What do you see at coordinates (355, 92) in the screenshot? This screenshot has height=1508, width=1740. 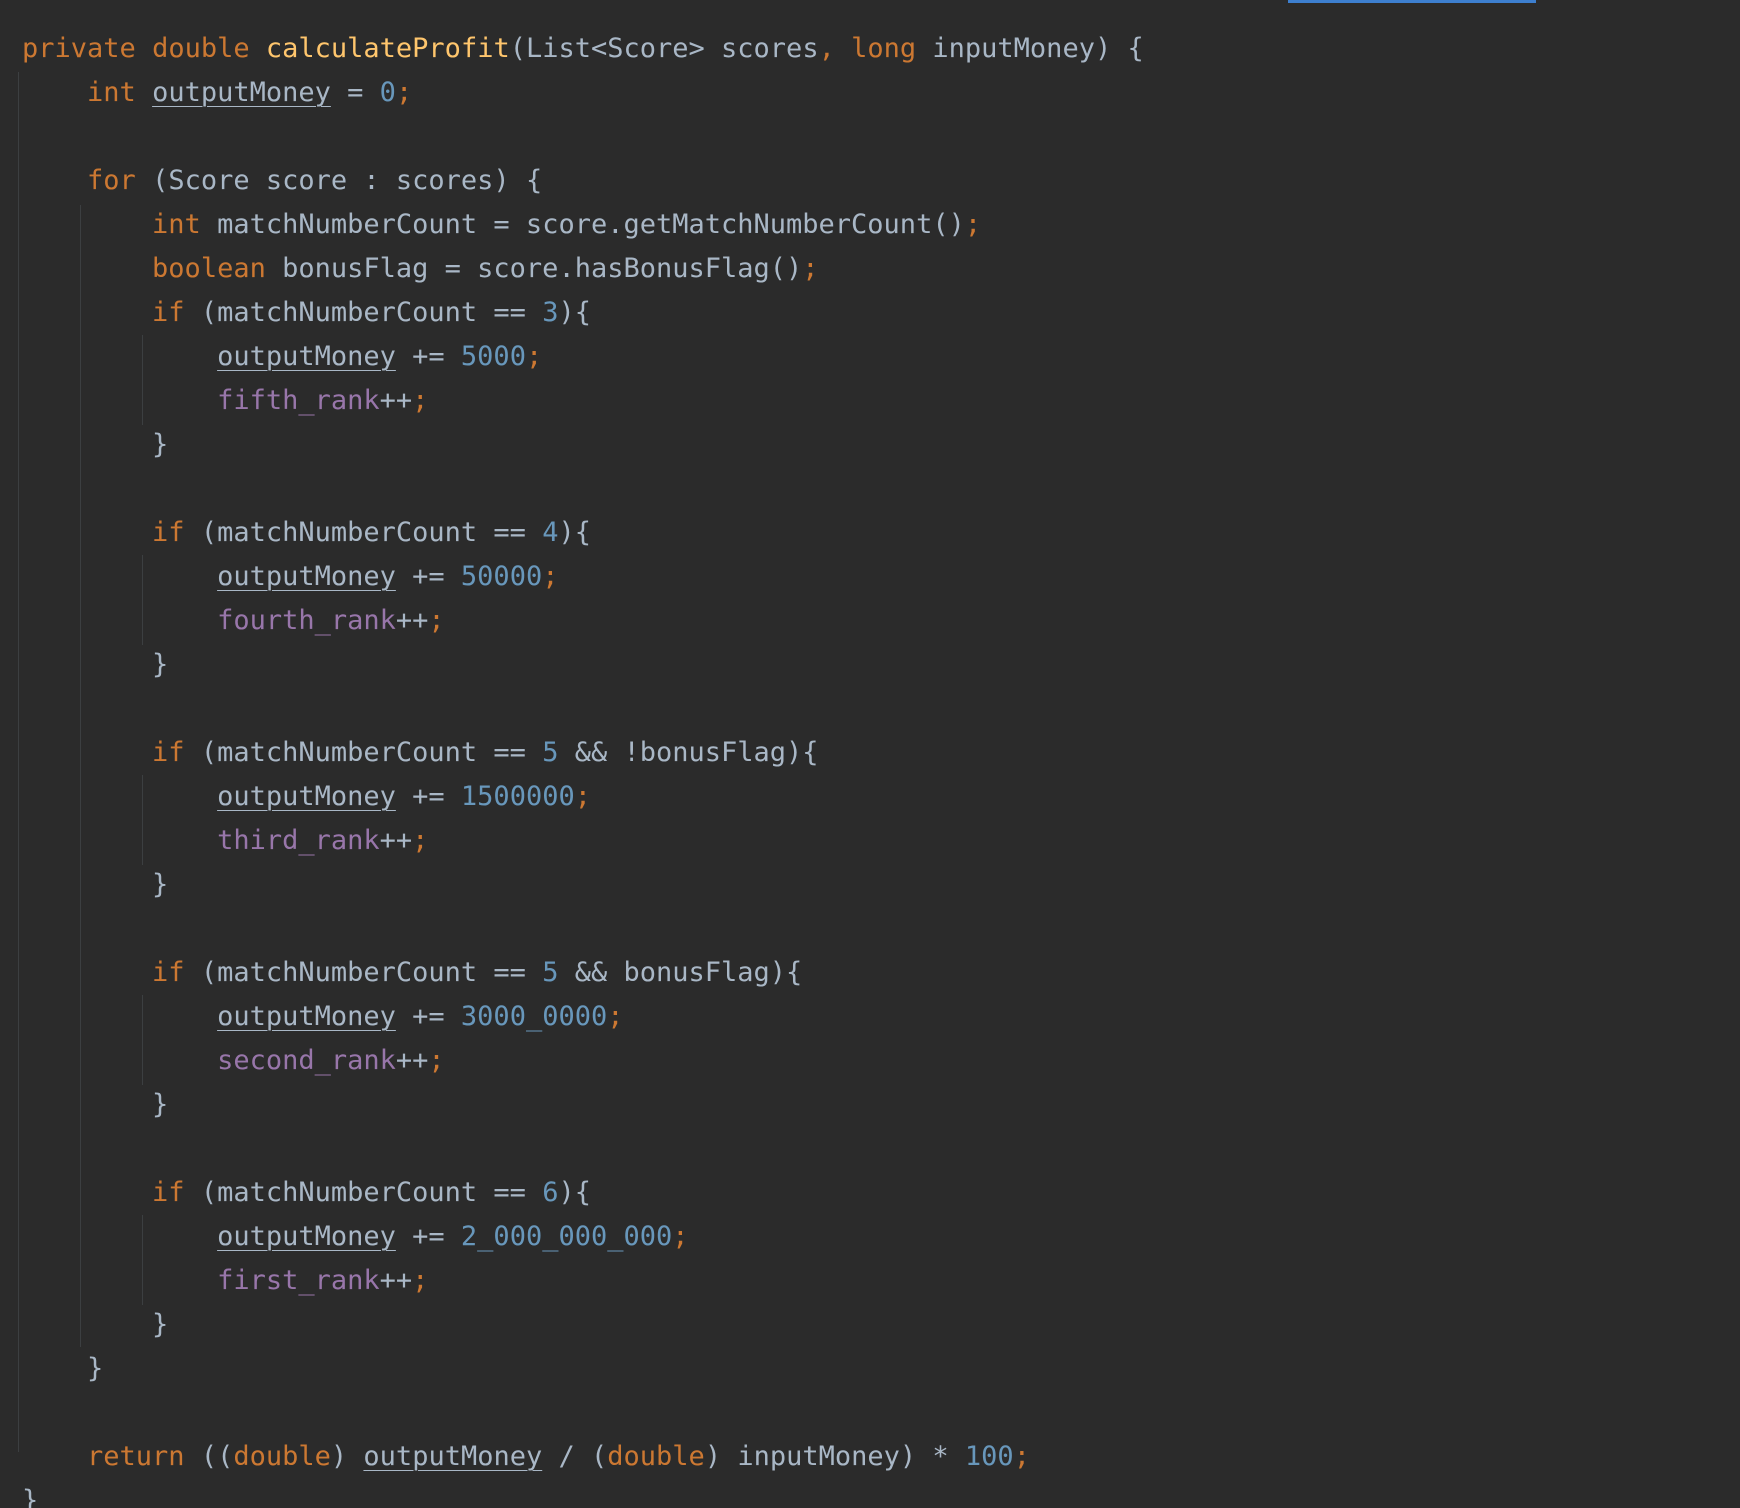 I see `code-text: =` at bounding box center [355, 92].